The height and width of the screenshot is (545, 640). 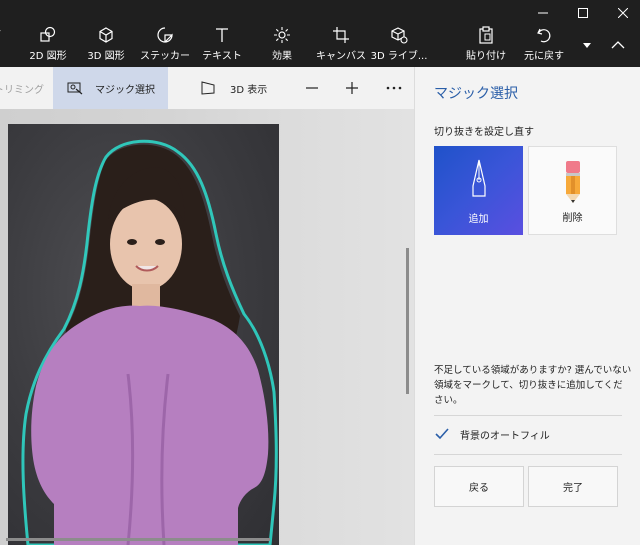 What do you see at coordinates (341, 46) in the screenshot?
I see `canvas-button: キャンバス` at bounding box center [341, 46].